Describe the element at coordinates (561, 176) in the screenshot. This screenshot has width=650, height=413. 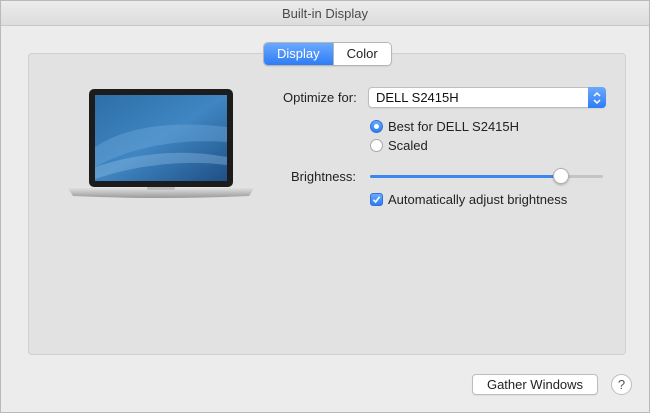
I see `brightness-slider-knob` at that location.